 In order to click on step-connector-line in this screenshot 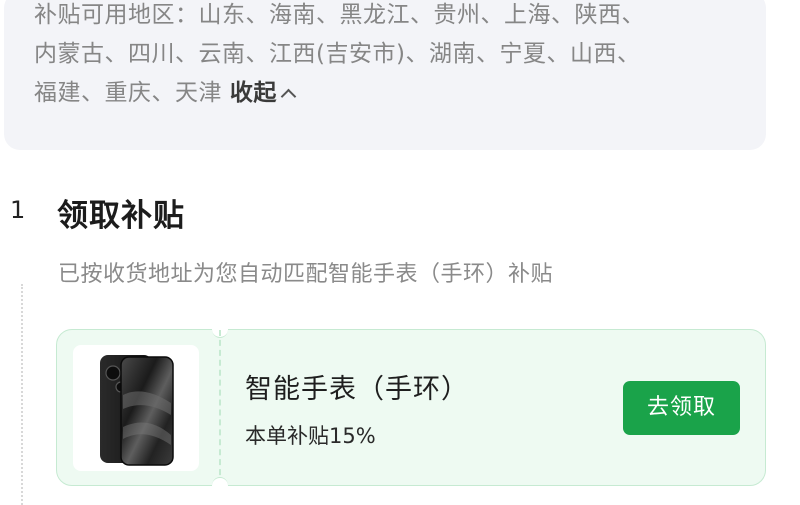, I will do `click(22, 394)`.